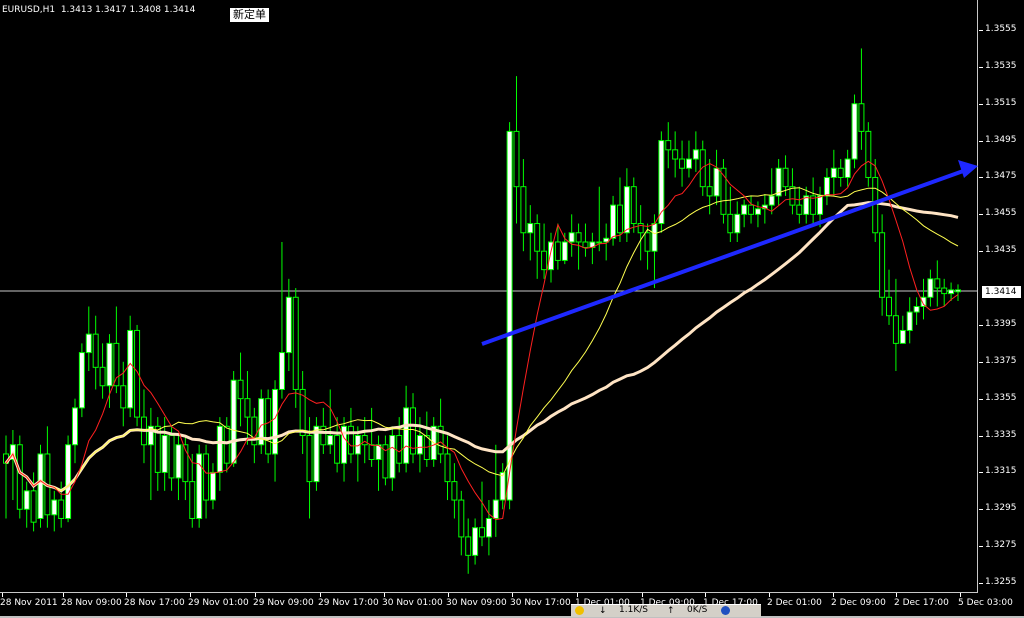 This screenshot has height=618, width=1024. What do you see at coordinates (1001, 434) in the screenshot?
I see `price-label: 1.3335` at bounding box center [1001, 434].